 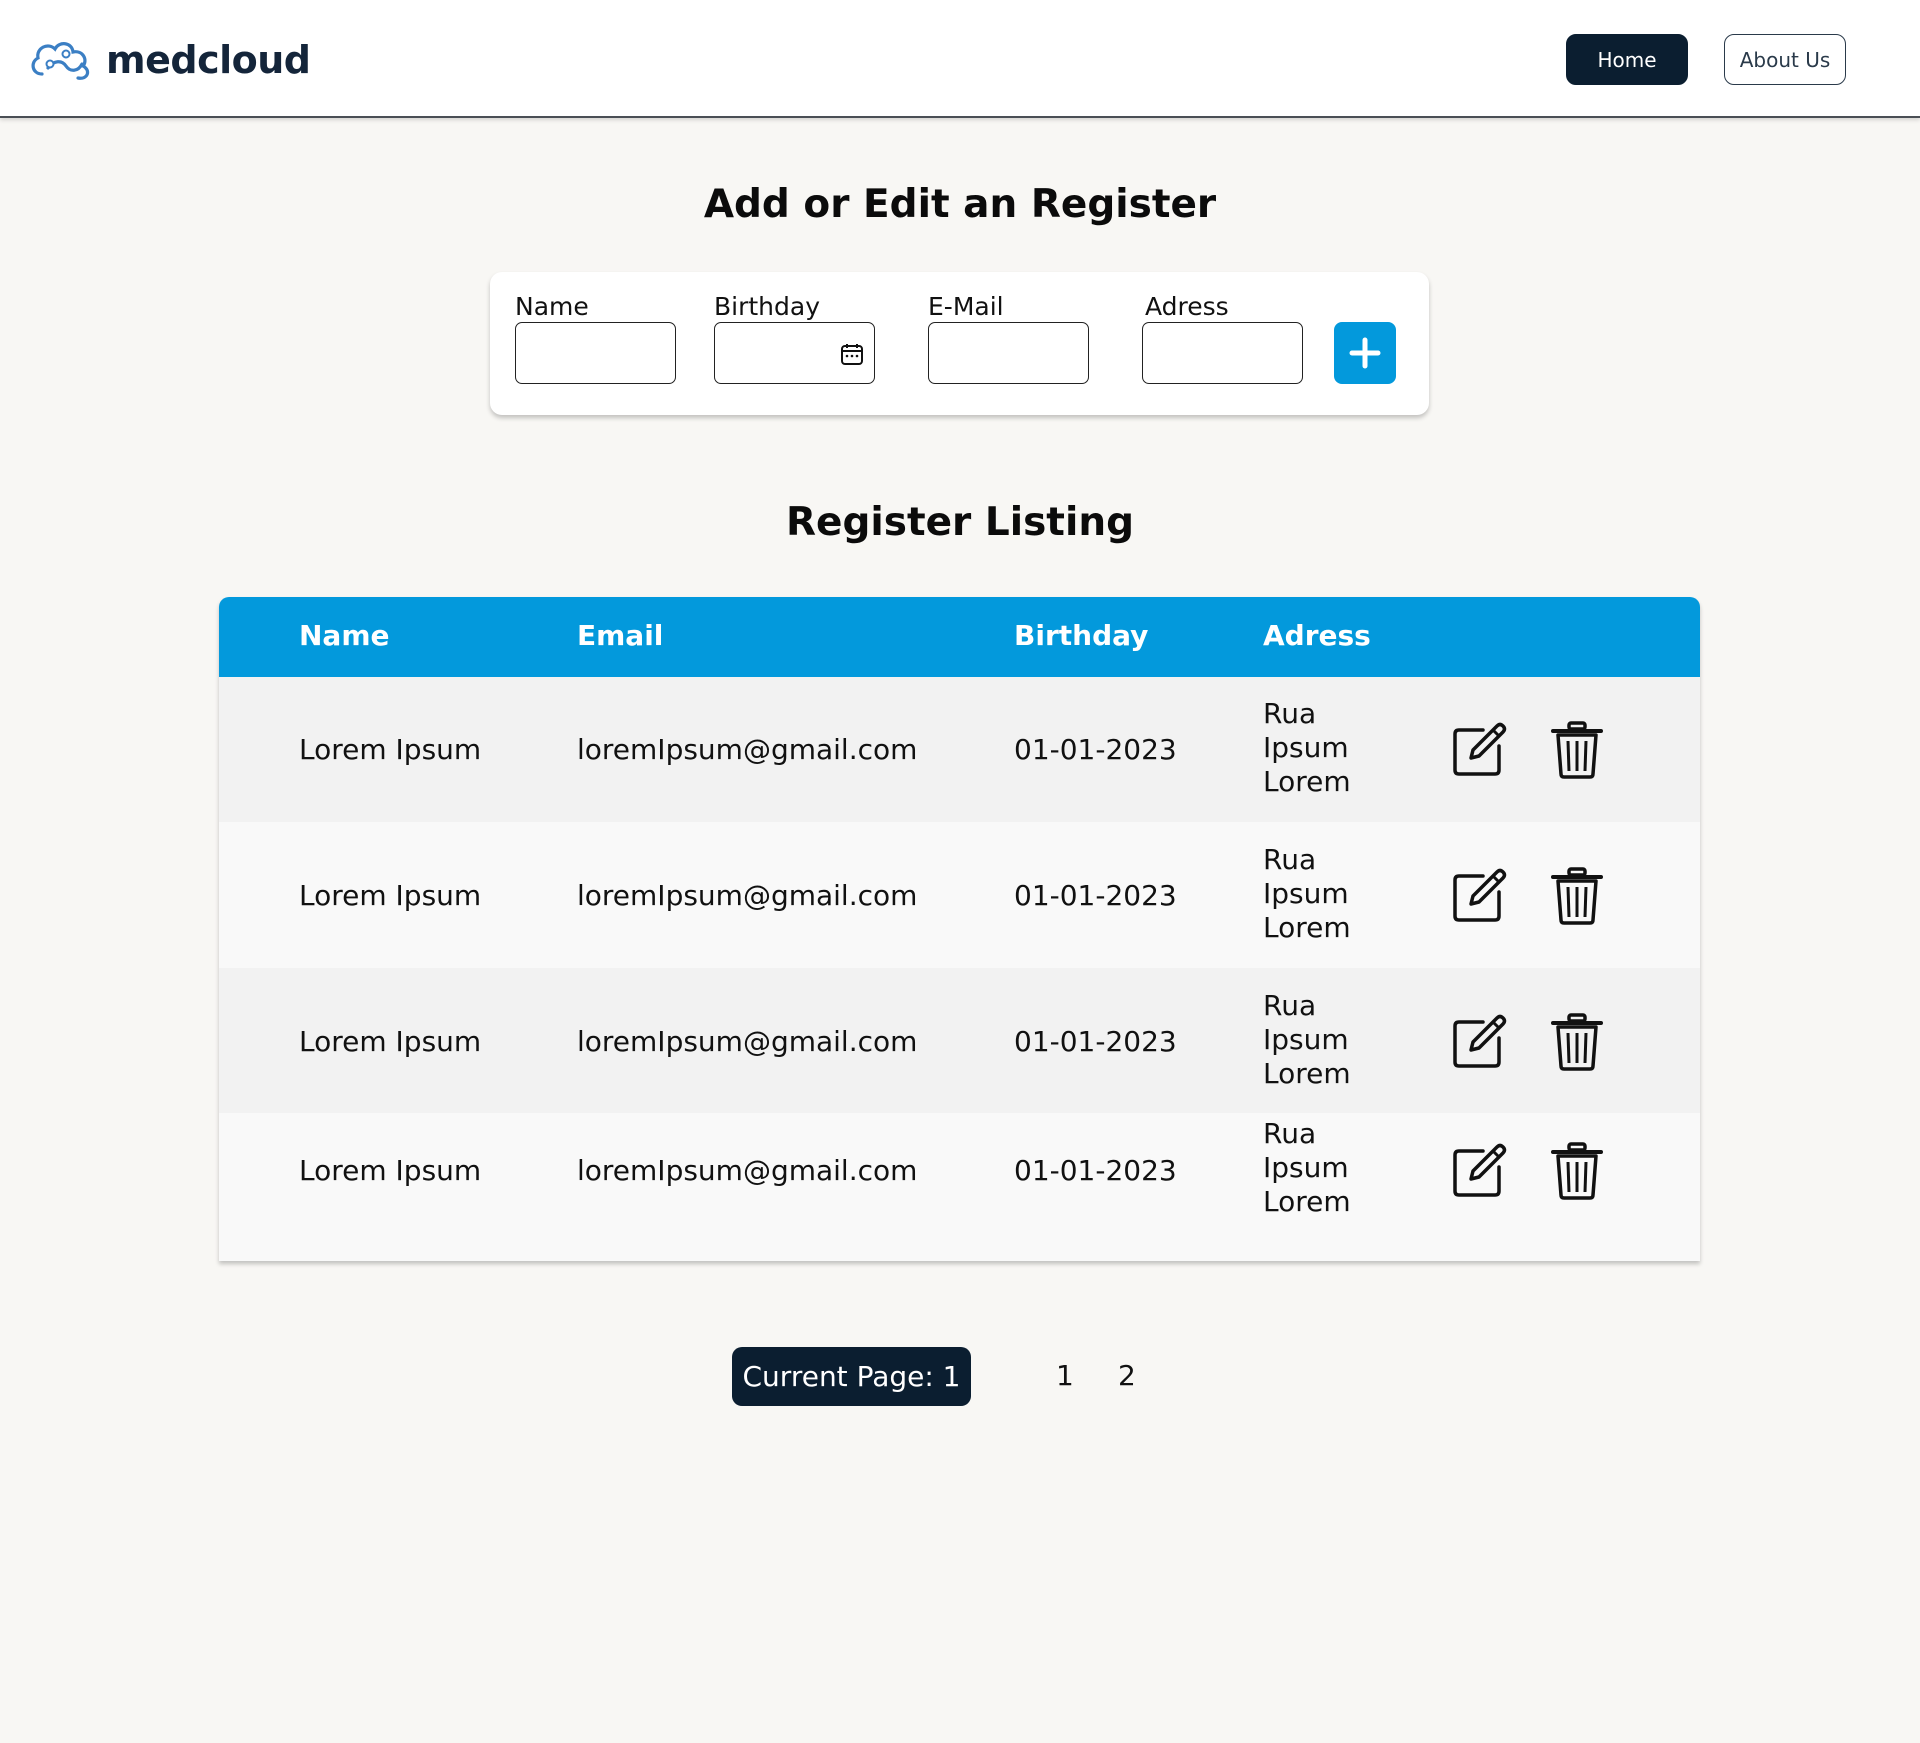 I want to click on about-us-button: About Us, so click(x=1785, y=59).